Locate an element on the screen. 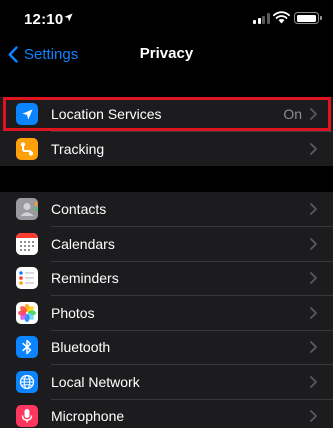 The height and width of the screenshot is (428, 333). status-bar: 12:10 is located at coordinates (166, 18).